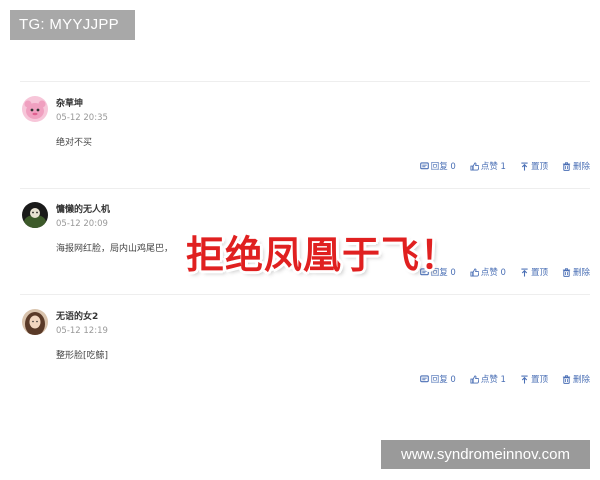 The width and height of the screenshot is (600, 480). I want to click on pink-cartoon-avatar-icon, so click(35, 109).